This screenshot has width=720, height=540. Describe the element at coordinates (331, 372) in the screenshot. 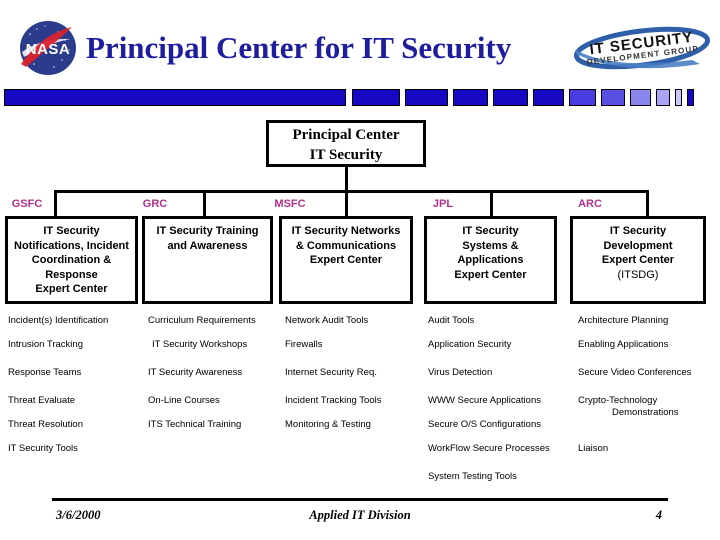

I see `list-item: Internet Security Req.` at that location.